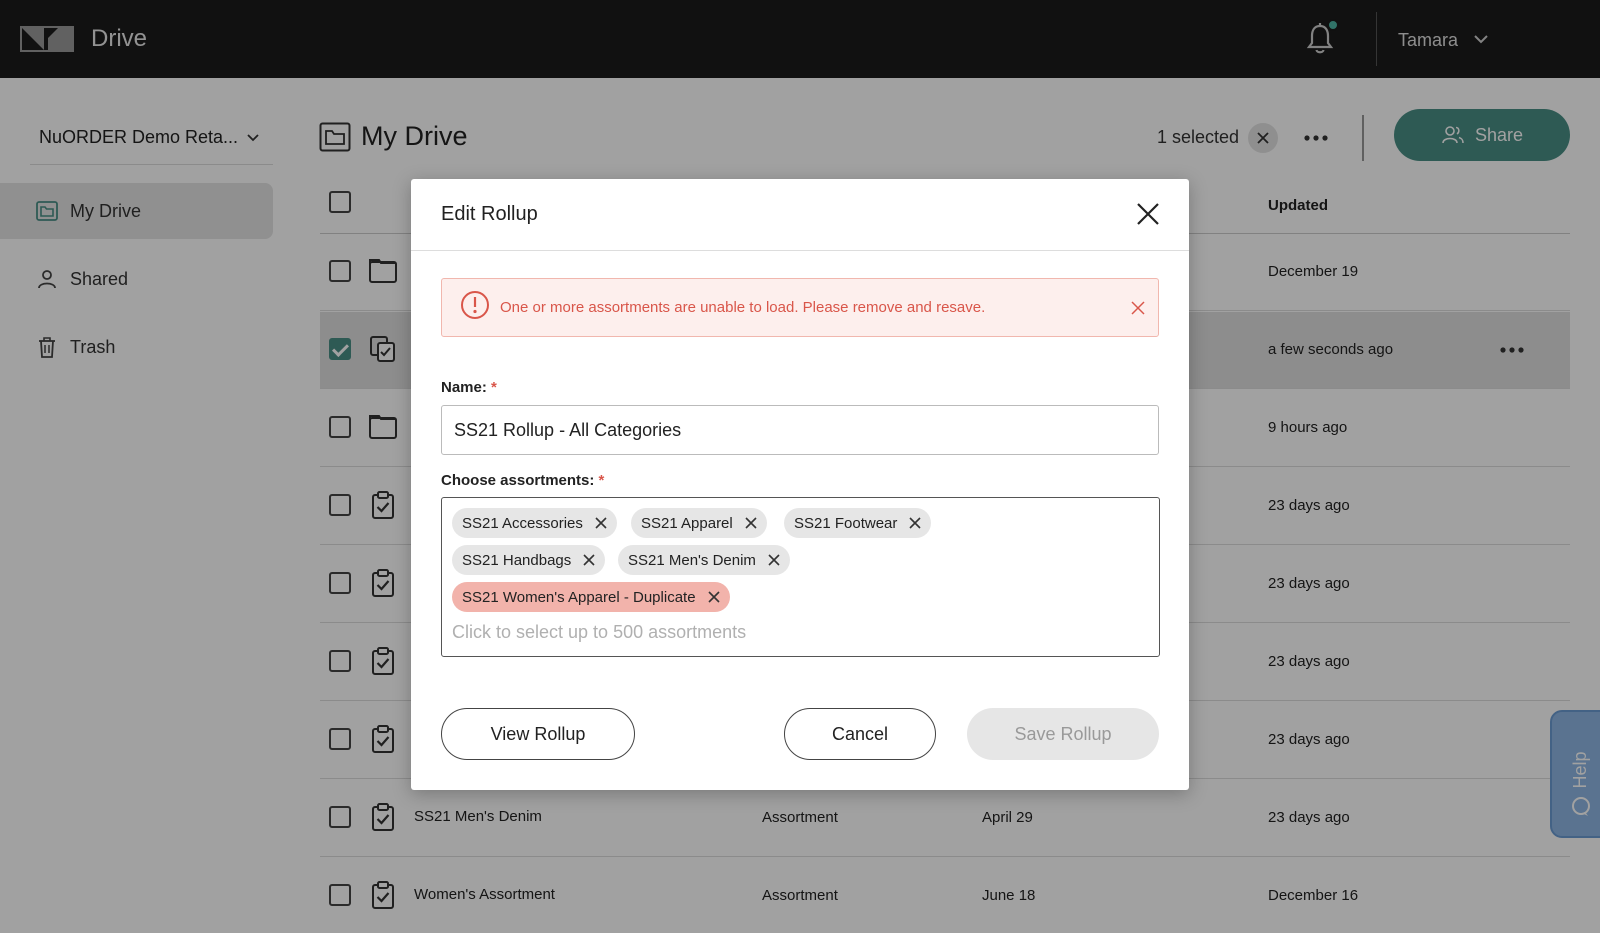 This screenshot has width=1600, height=933. What do you see at coordinates (538, 734) in the screenshot?
I see `view-rollup-button: View Rollup` at bounding box center [538, 734].